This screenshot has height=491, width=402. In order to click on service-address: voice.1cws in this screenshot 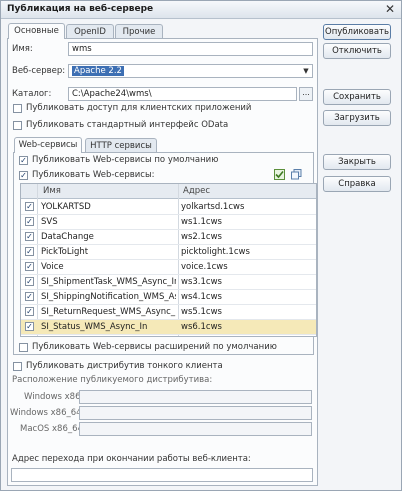, I will do `click(204, 267)`.